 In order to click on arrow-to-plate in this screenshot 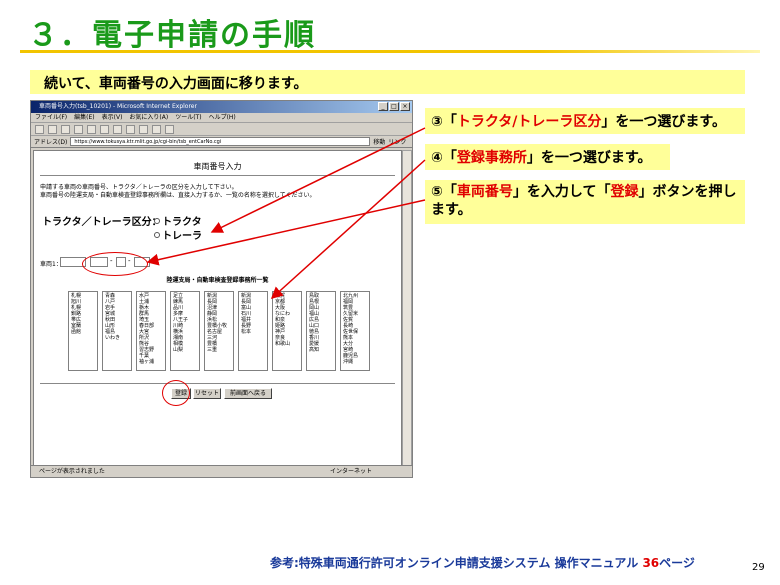, I will do `click(286, 232)`.